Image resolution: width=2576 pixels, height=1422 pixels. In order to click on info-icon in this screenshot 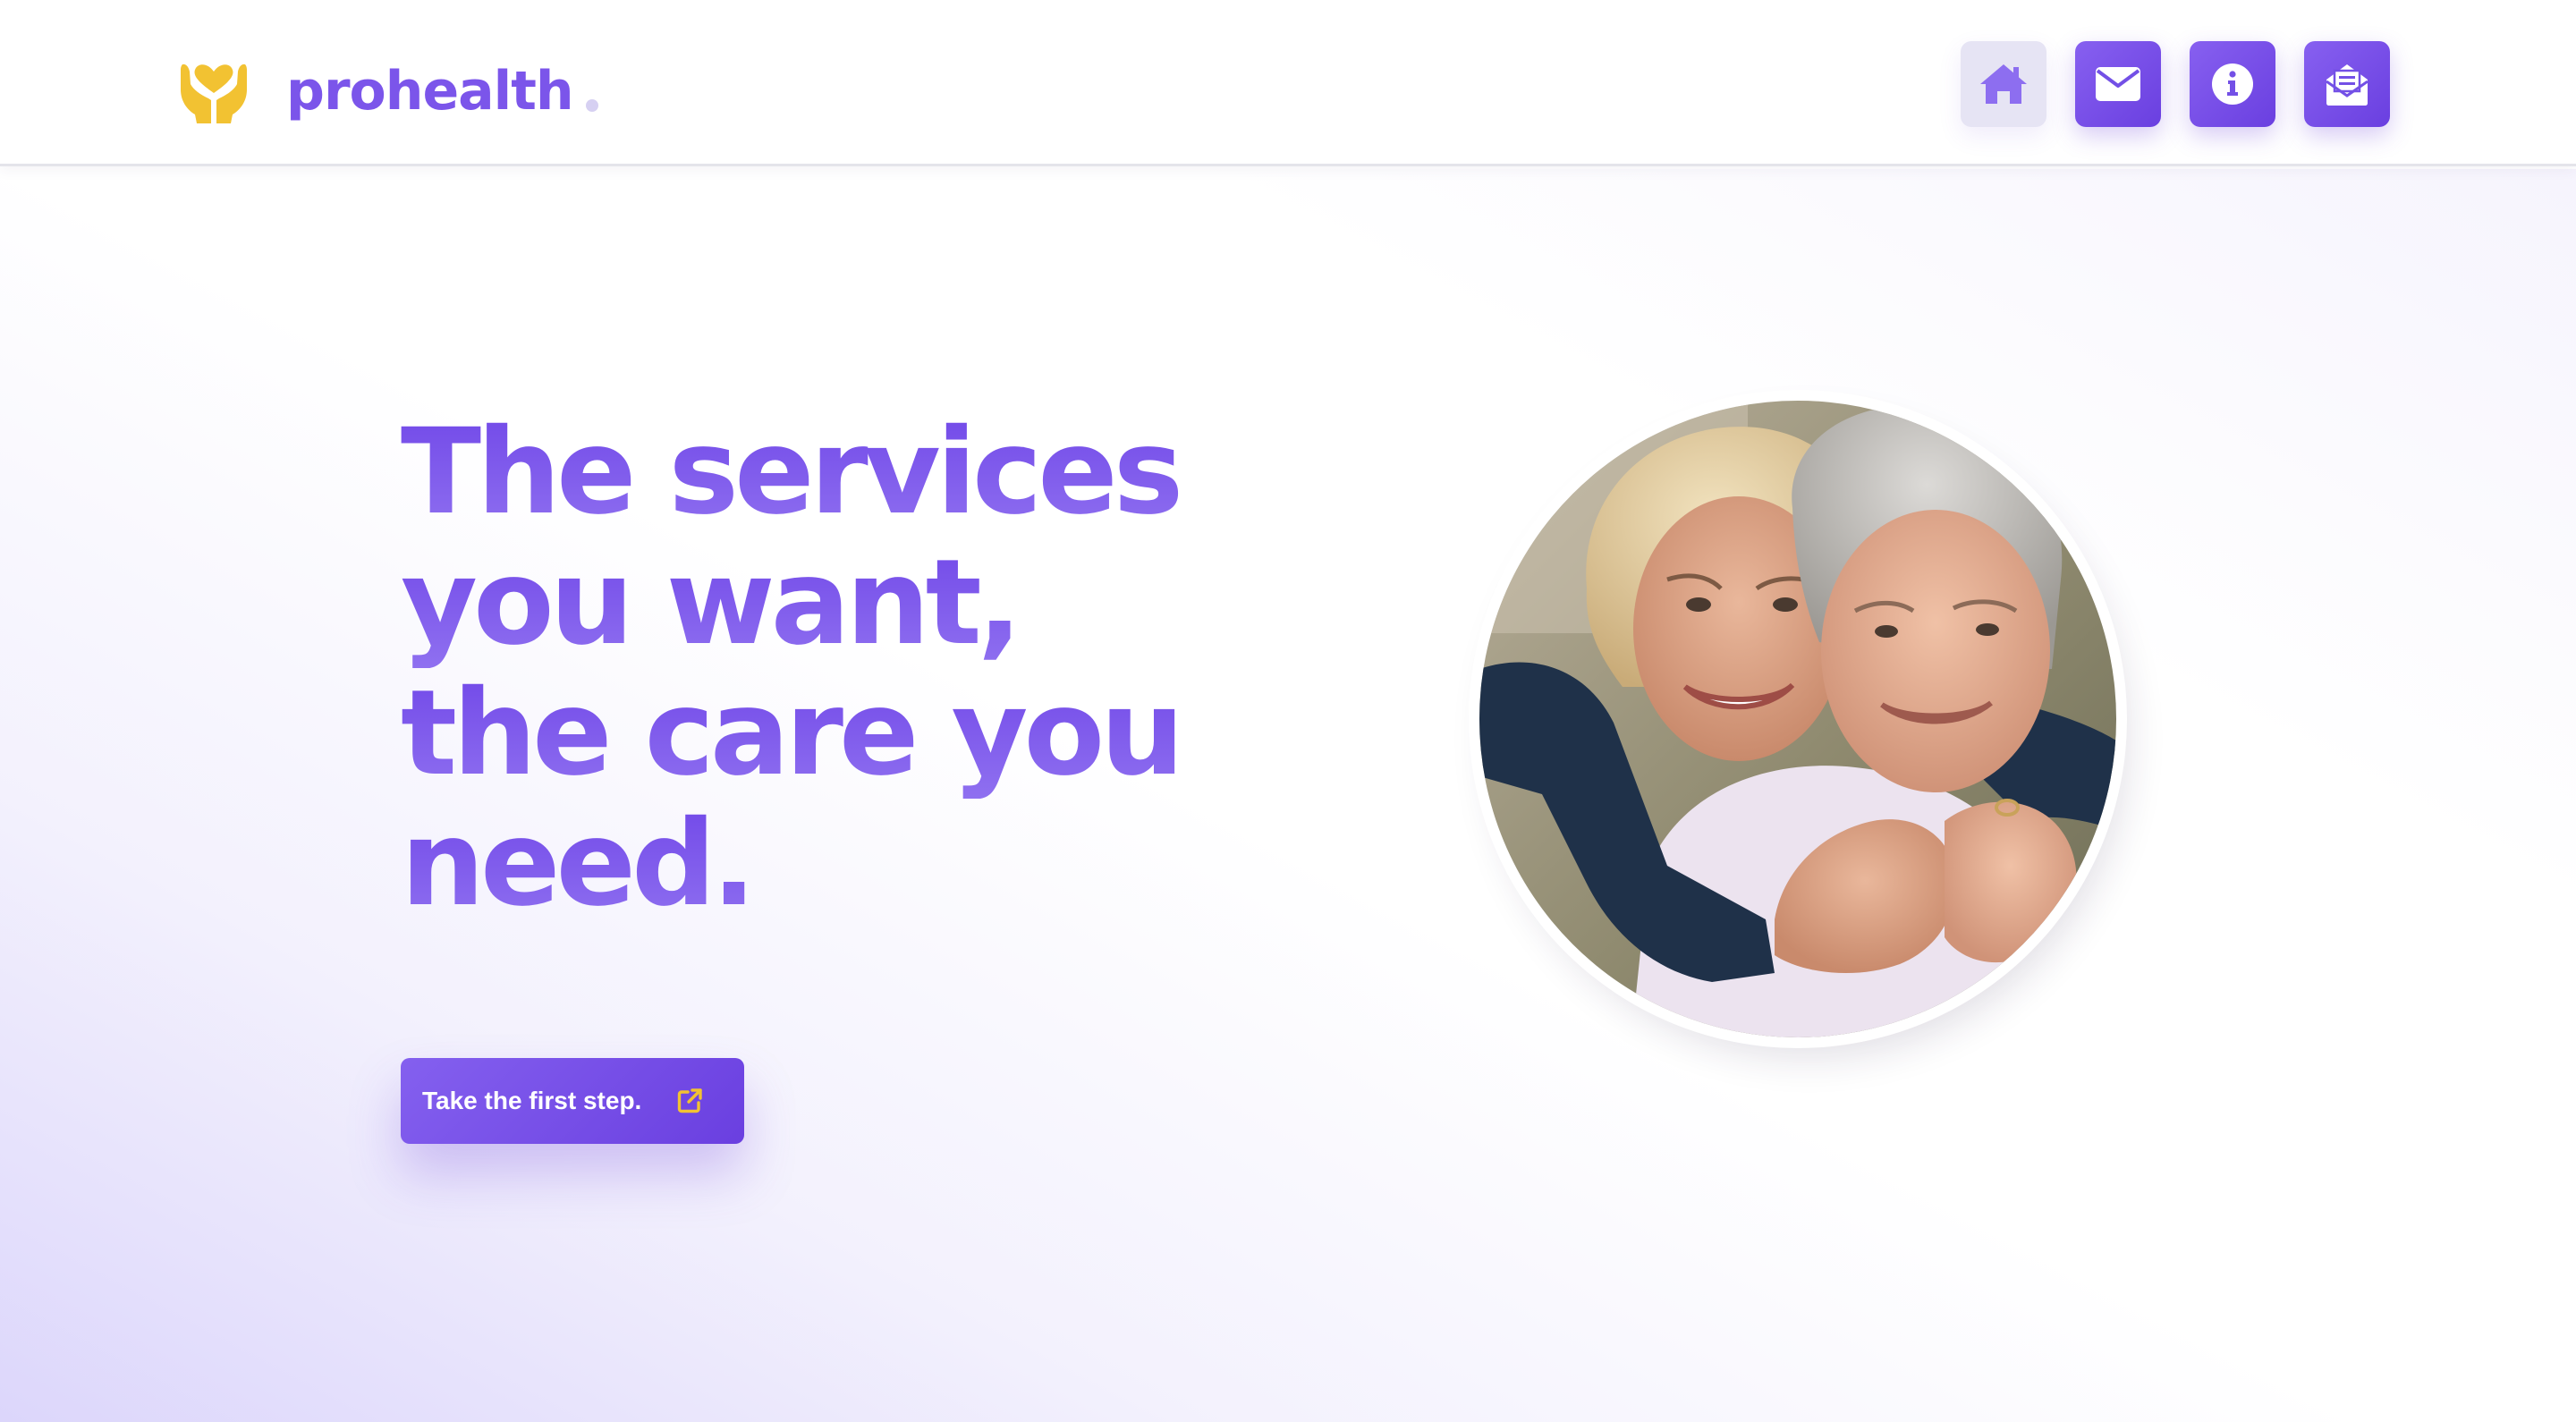, I will do `click(2232, 84)`.